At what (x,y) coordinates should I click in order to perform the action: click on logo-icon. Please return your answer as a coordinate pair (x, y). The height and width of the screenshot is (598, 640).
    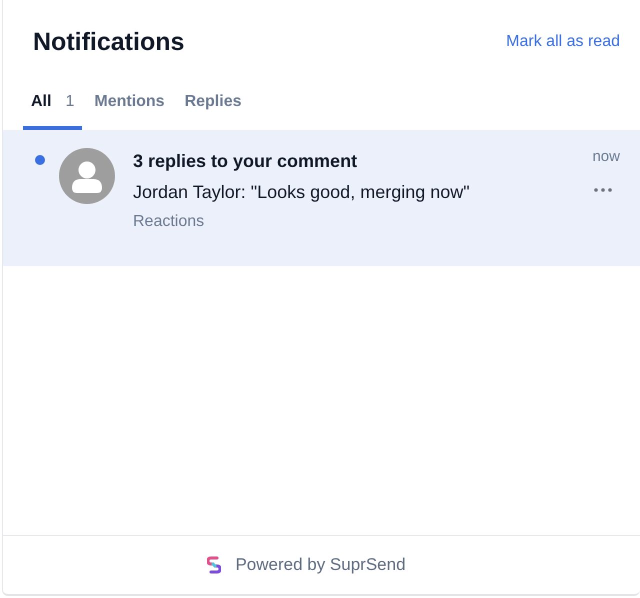
    Looking at the image, I should click on (214, 565).